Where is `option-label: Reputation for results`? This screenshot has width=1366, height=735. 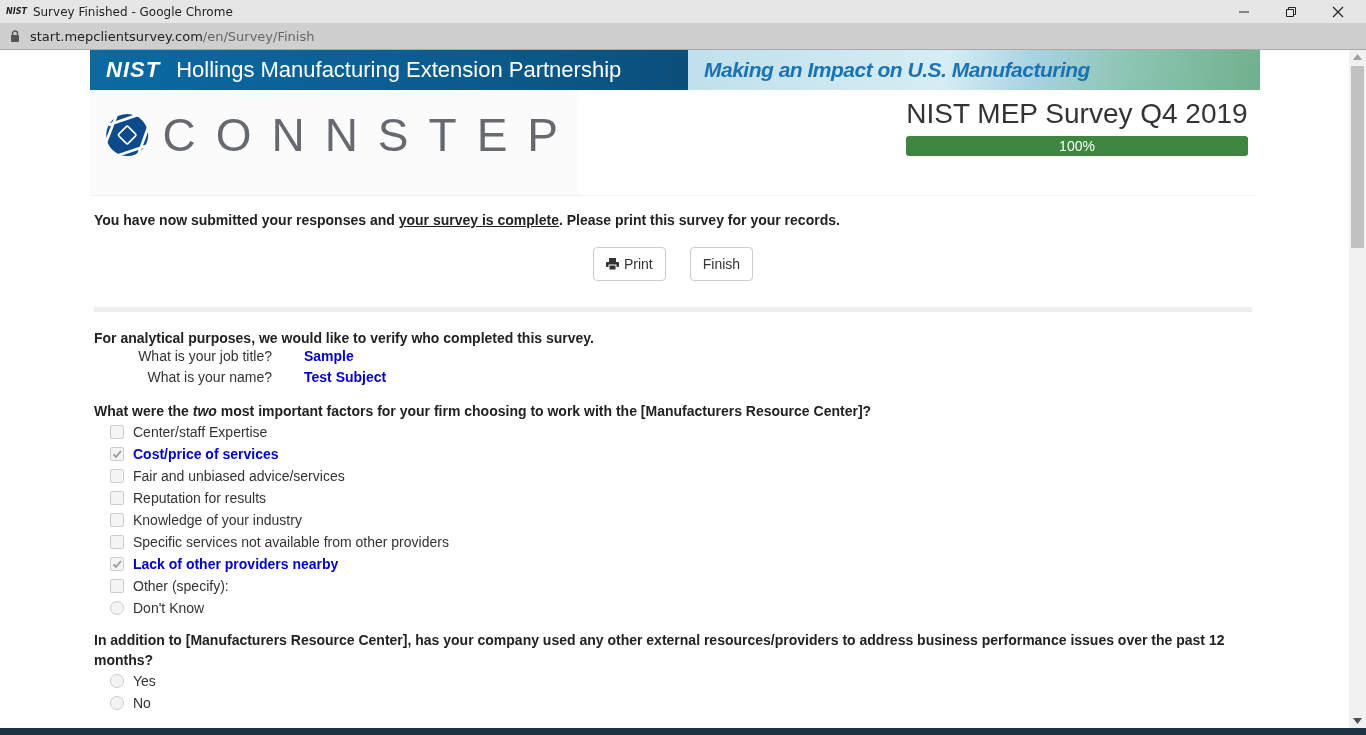 option-label: Reputation for results is located at coordinates (200, 498).